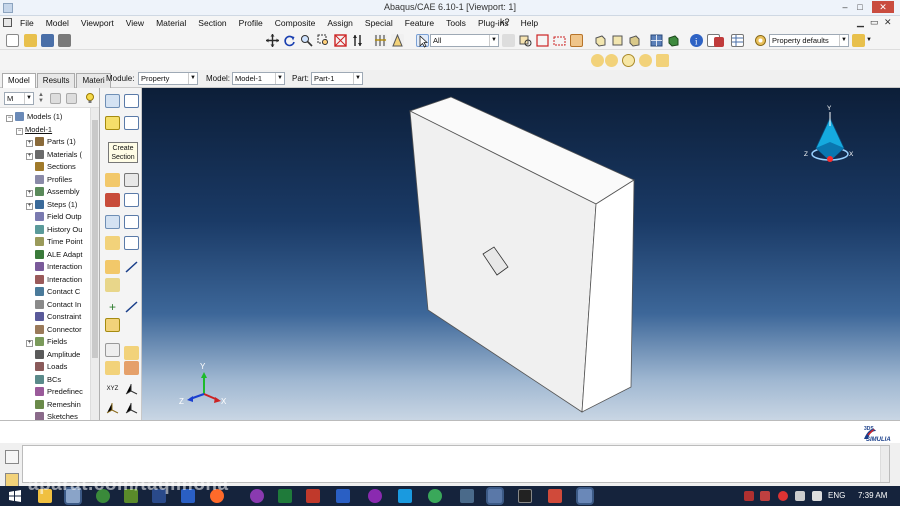 The height and width of the screenshot is (506, 900). What do you see at coordinates (542, 40) in the screenshot?
I see `box-select-icon` at bounding box center [542, 40].